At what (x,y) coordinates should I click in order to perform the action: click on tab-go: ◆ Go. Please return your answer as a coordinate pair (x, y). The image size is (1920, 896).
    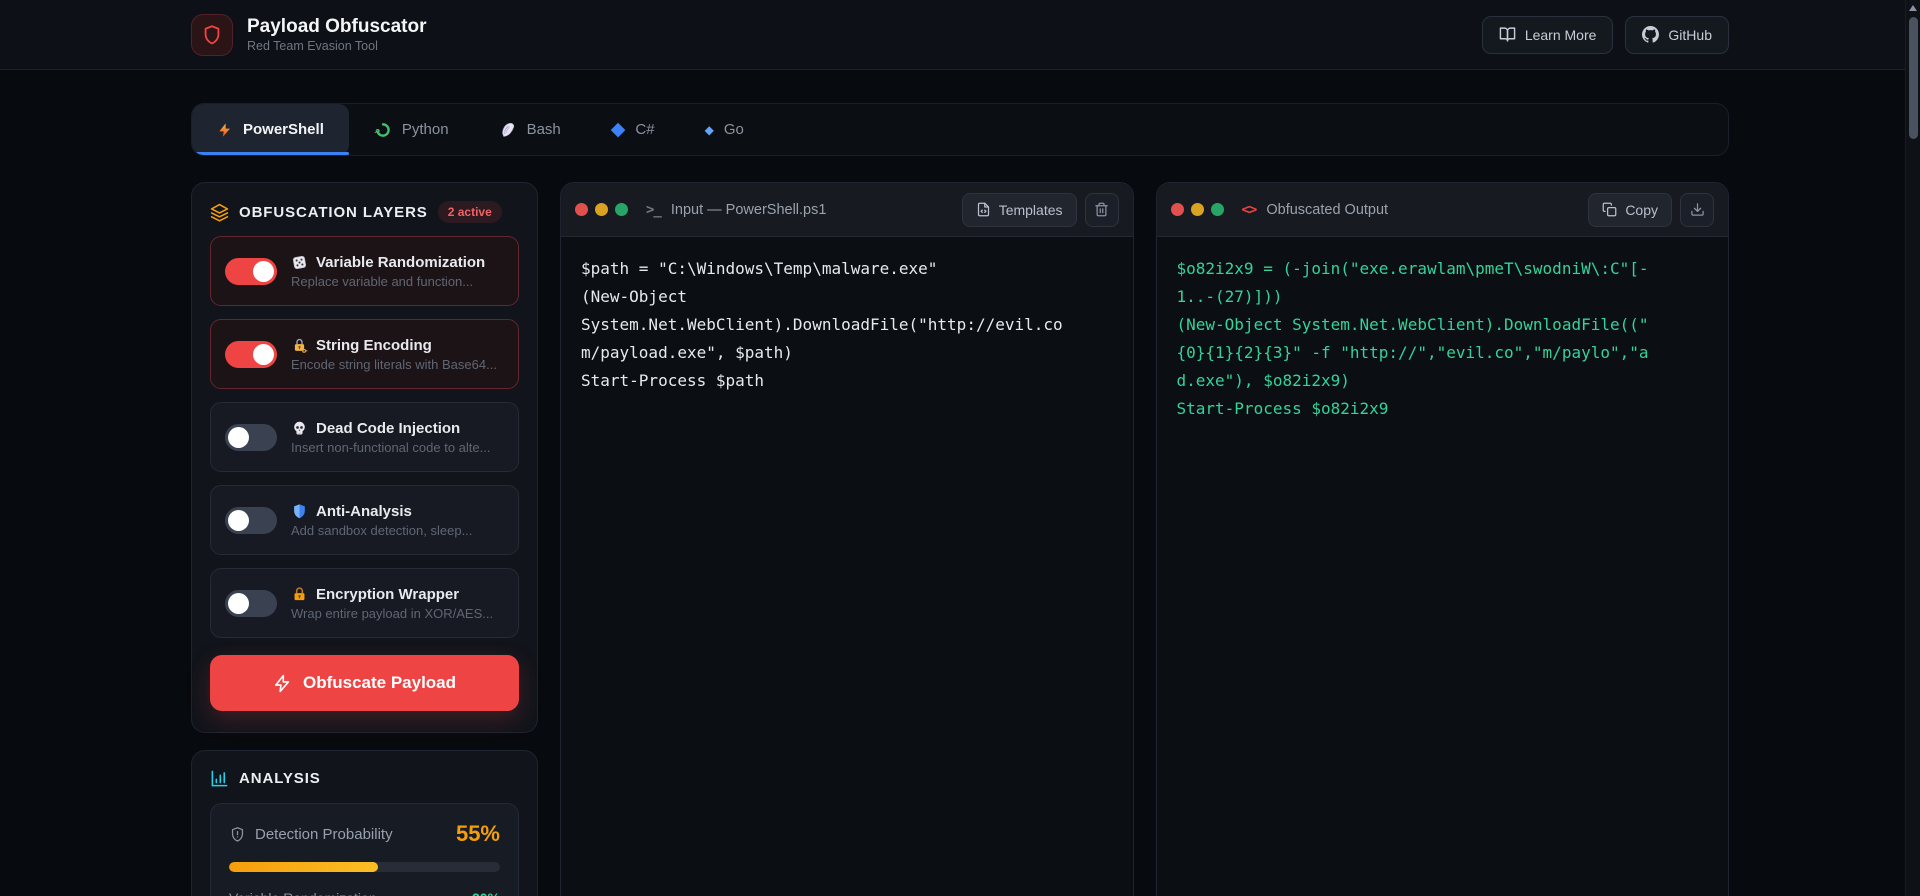
    Looking at the image, I should click on (724, 129).